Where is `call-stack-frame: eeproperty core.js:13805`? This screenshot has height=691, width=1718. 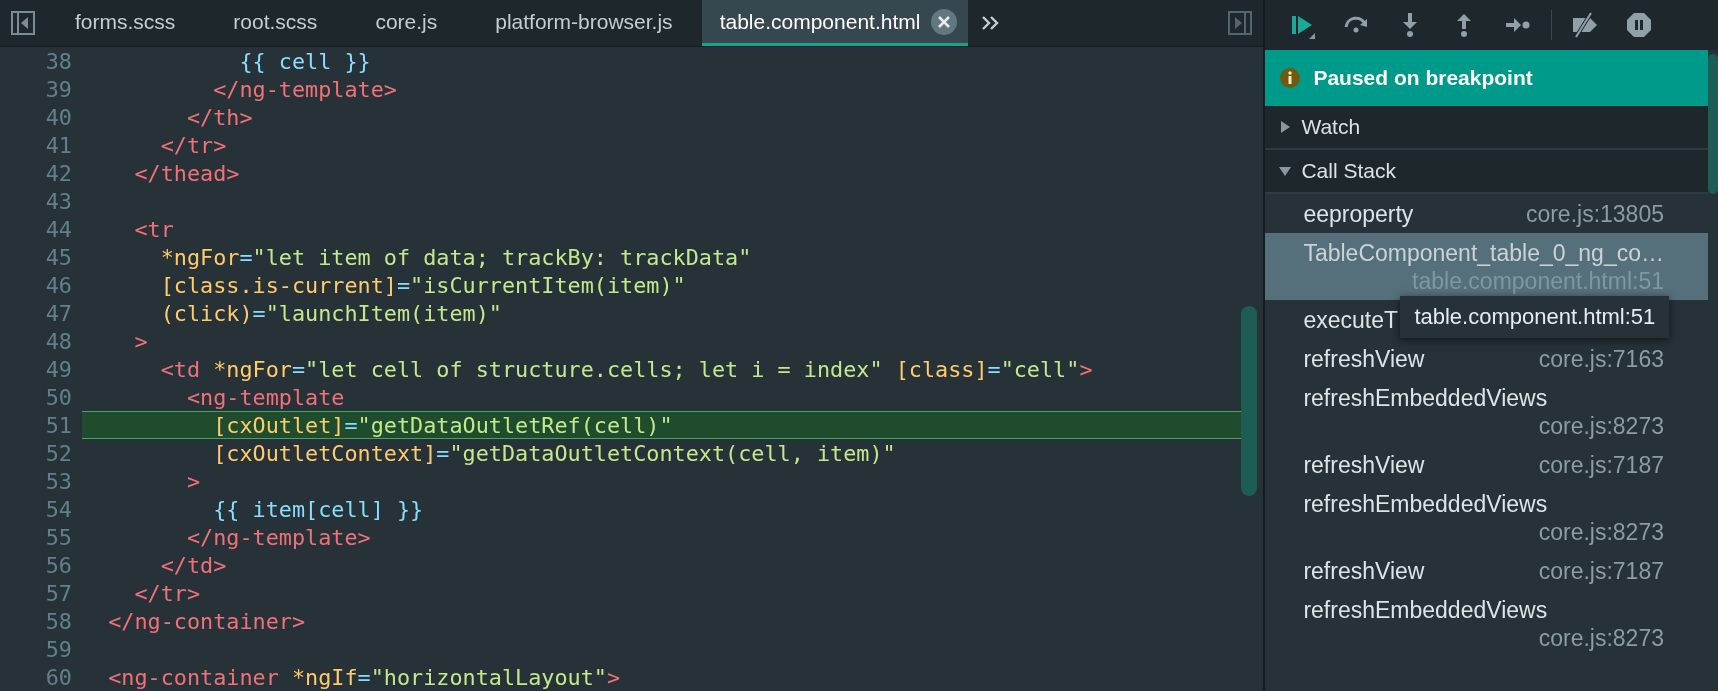 call-stack-frame: eeproperty core.js:13805 is located at coordinates (1486, 213).